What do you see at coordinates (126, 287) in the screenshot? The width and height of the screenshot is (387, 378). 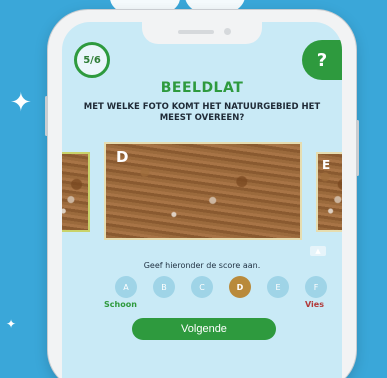 I see `score-option-a: A` at bounding box center [126, 287].